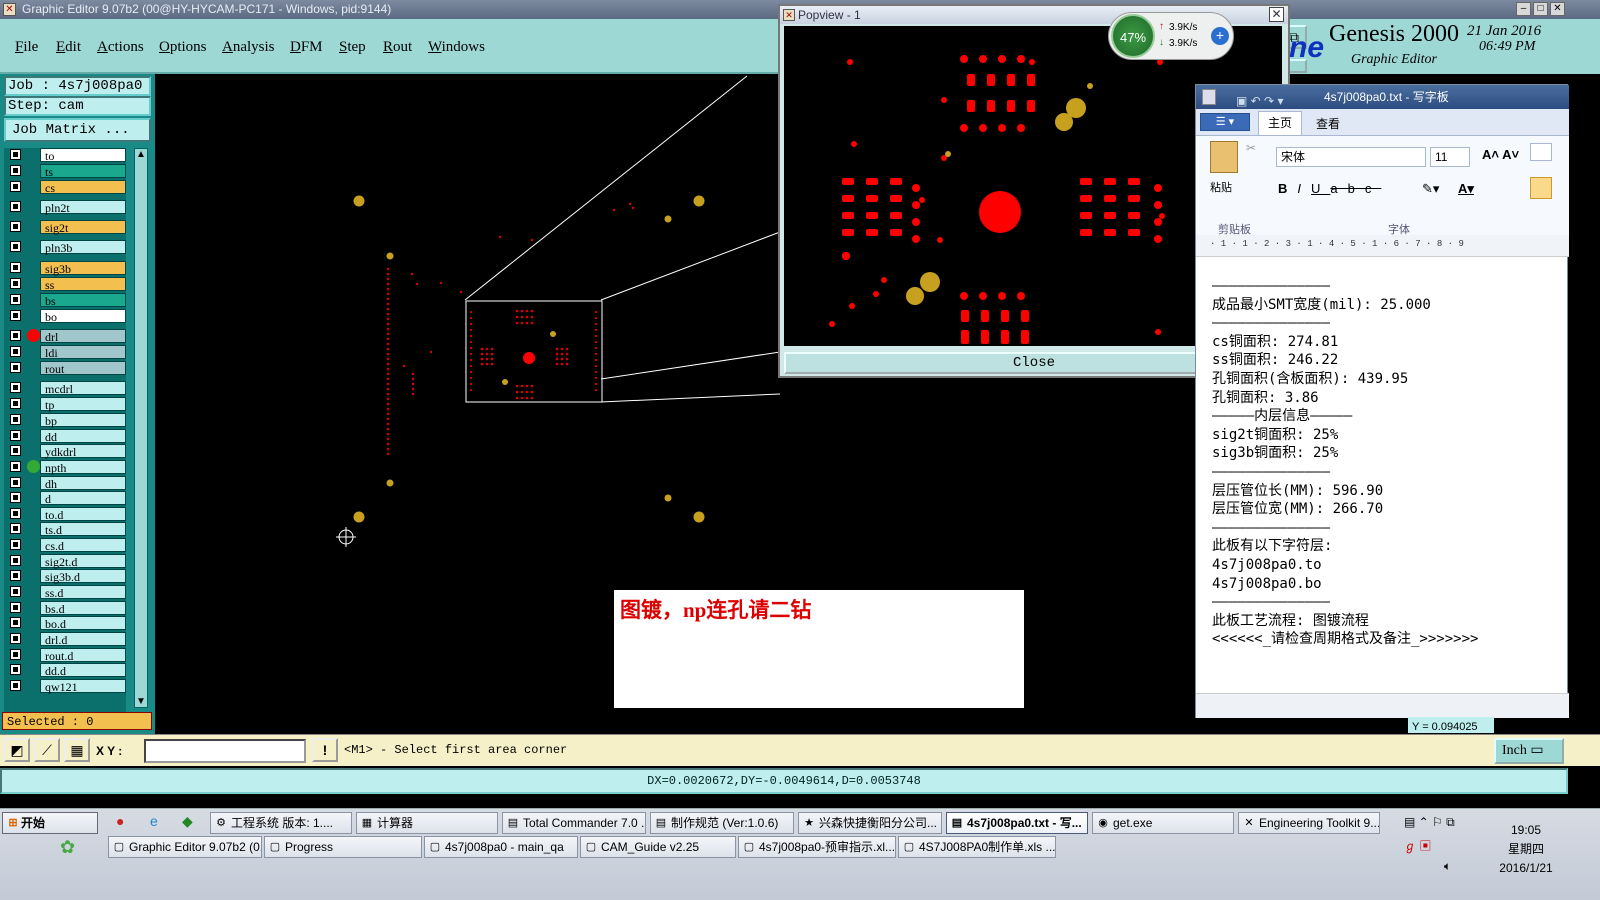 Image resolution: width=1600 pixels, height=900 pixels. What do you see at coordinates (343, 847) in the screenshot?
I see `taskbar-button: ▢ Progress` at bounding box center [343, 847].